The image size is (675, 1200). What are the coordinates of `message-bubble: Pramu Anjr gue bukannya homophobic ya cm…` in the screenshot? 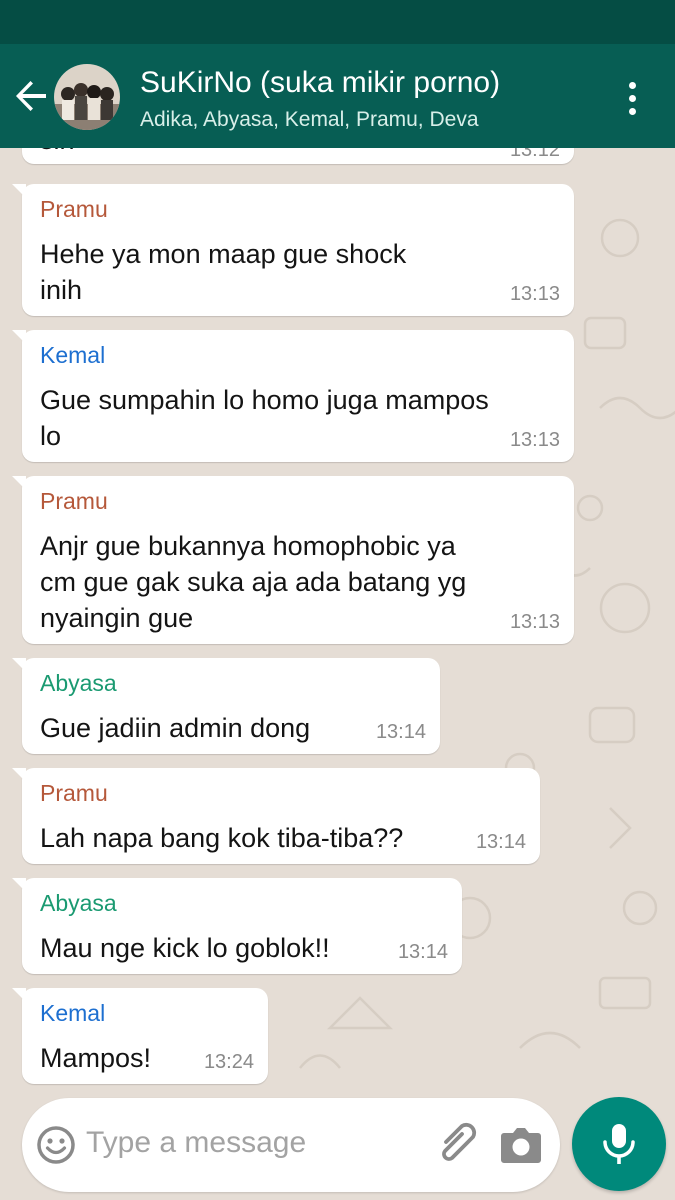 It's located at (293, 560).